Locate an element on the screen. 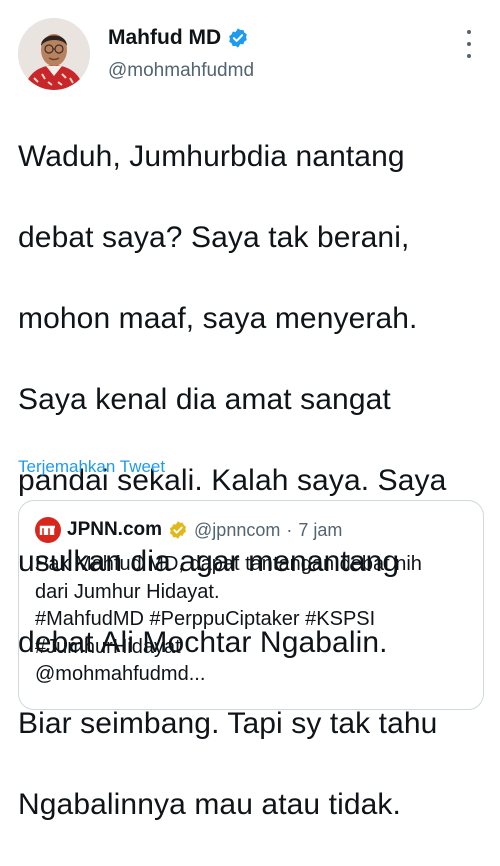 This screenshot has width=500, height=866. author-name: Mahfud MD is located at coordinates (164, 38).